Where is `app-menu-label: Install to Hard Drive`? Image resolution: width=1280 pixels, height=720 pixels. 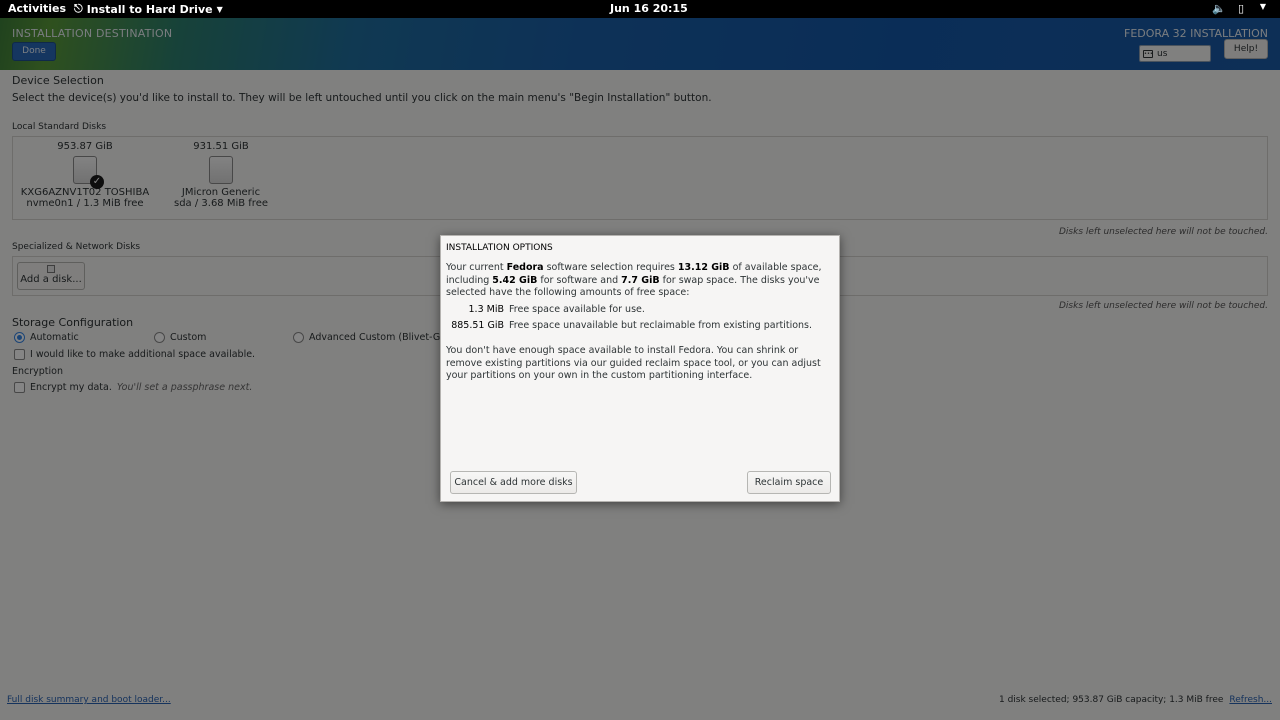
app-menu-label: Install to Hard Drive is located at coordinates (149, 9).